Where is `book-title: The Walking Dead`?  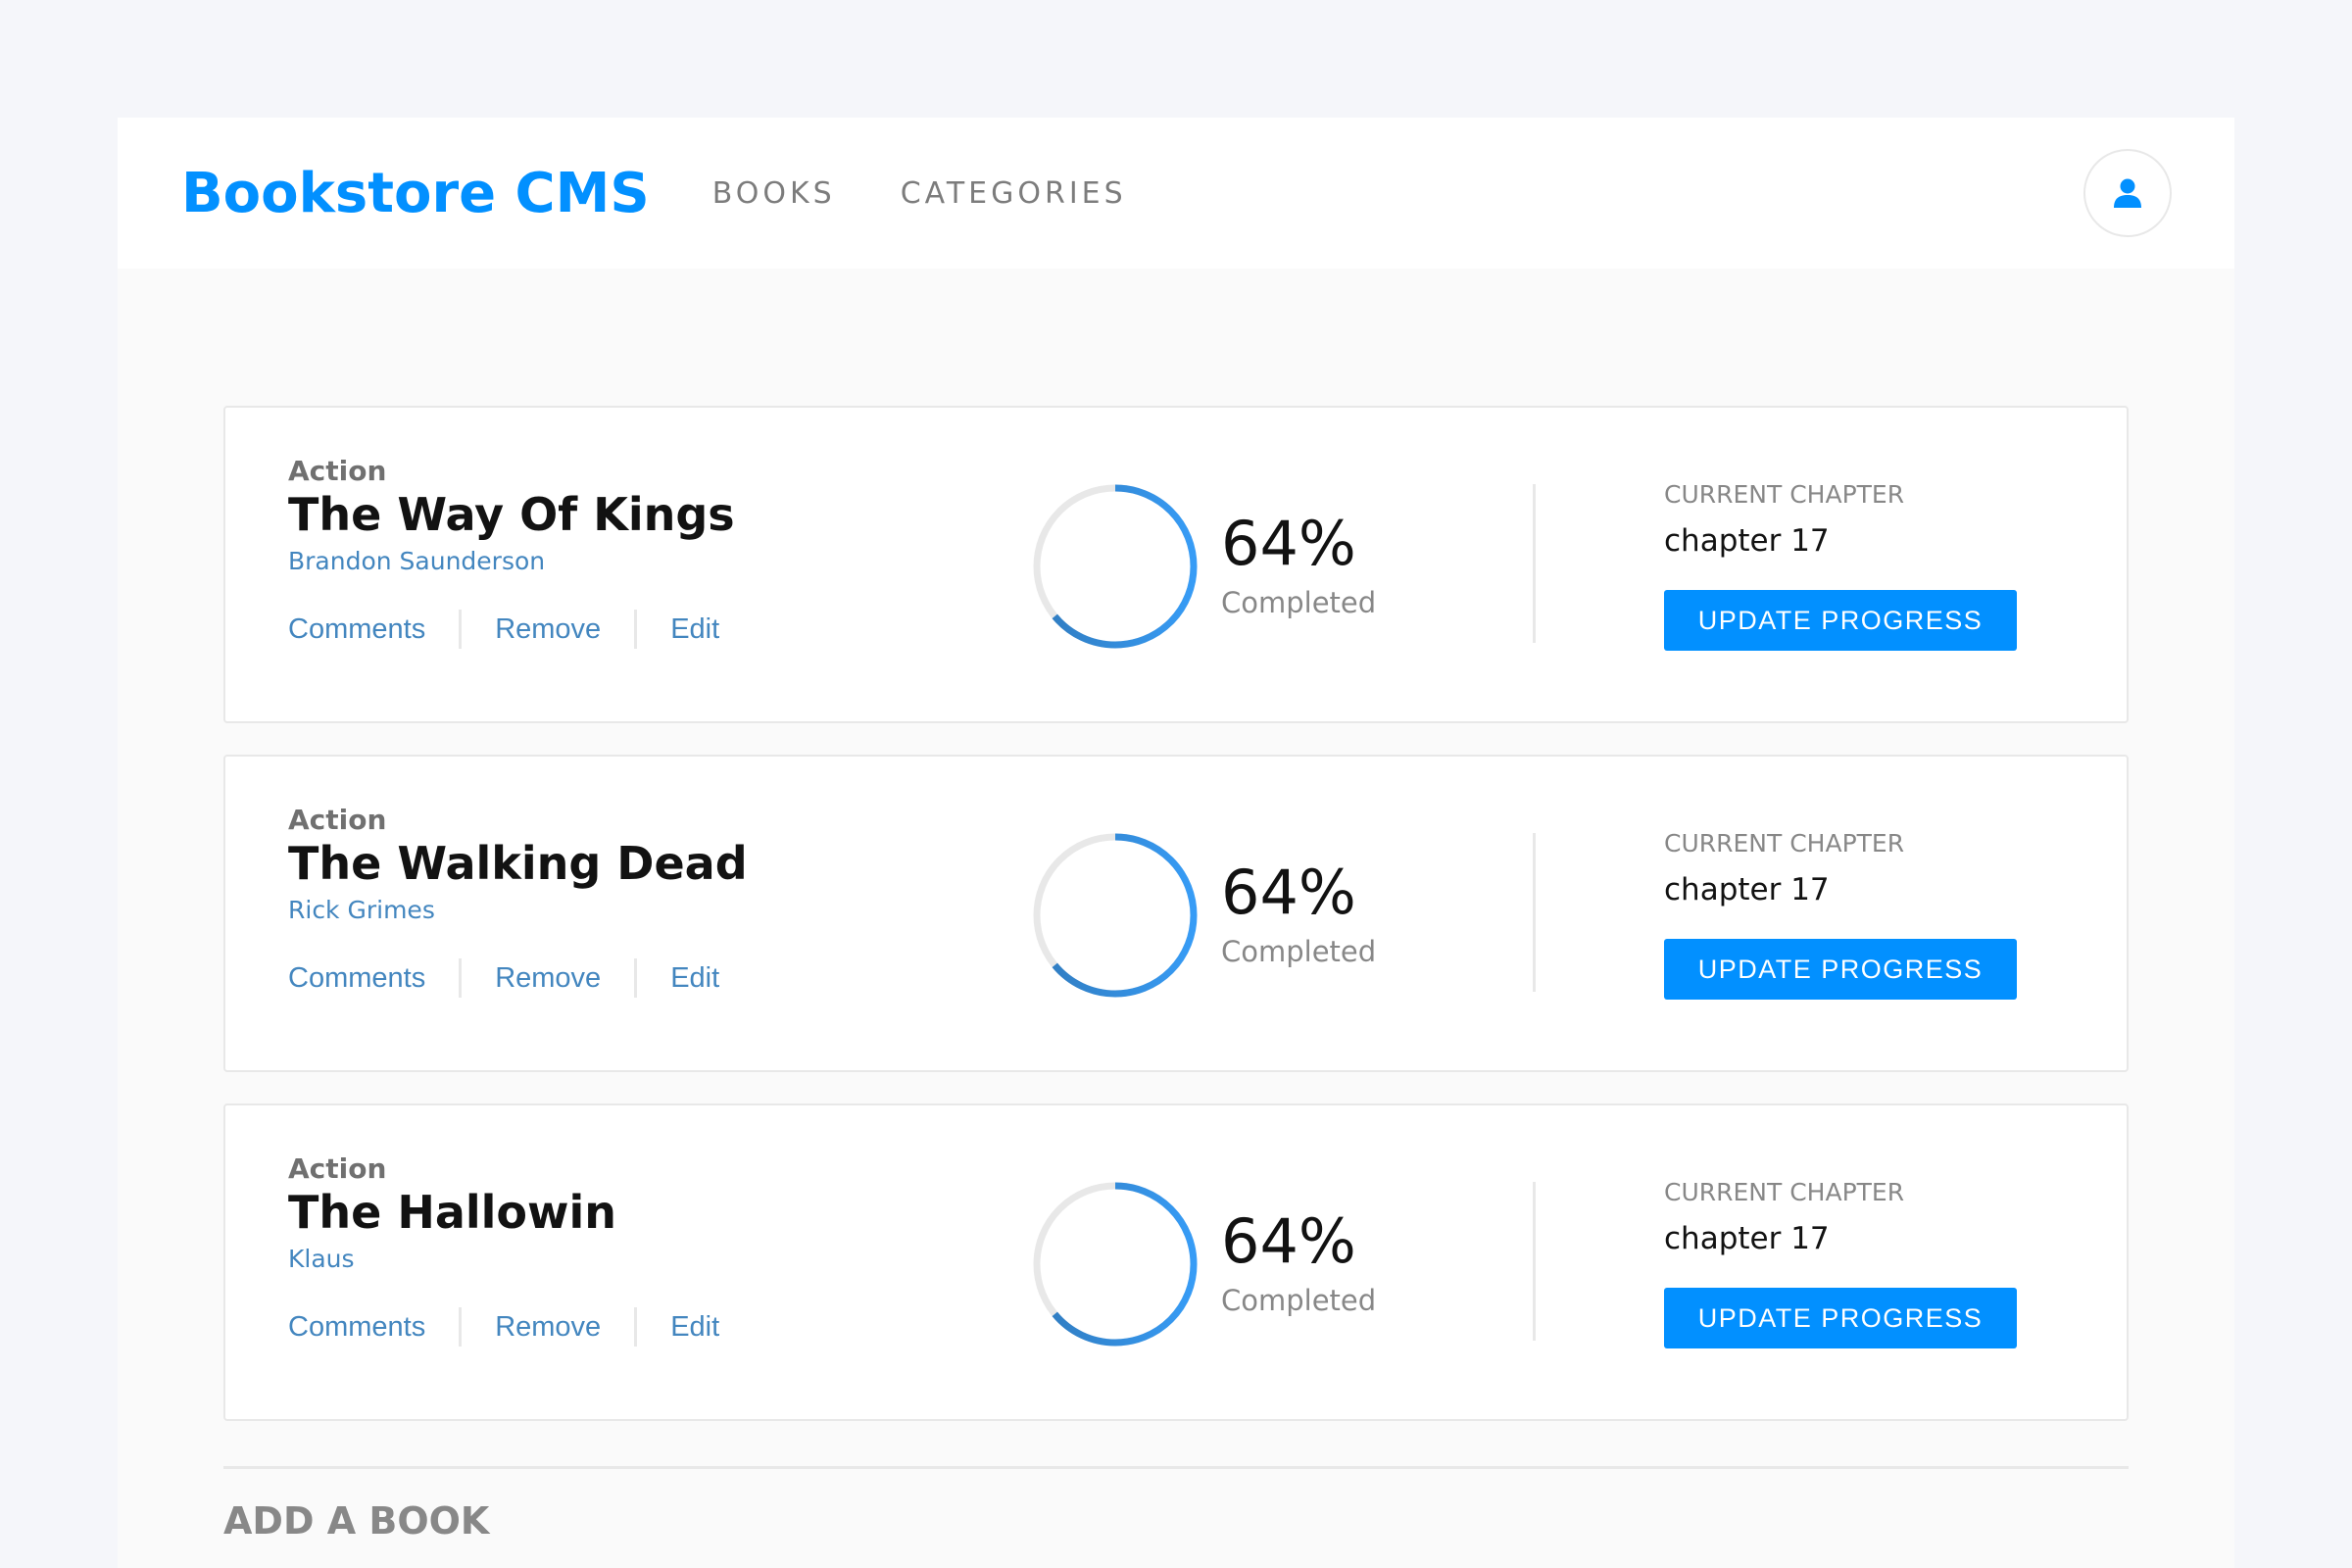 book-title: The Walking Dead is located at coordinates (518, 863).